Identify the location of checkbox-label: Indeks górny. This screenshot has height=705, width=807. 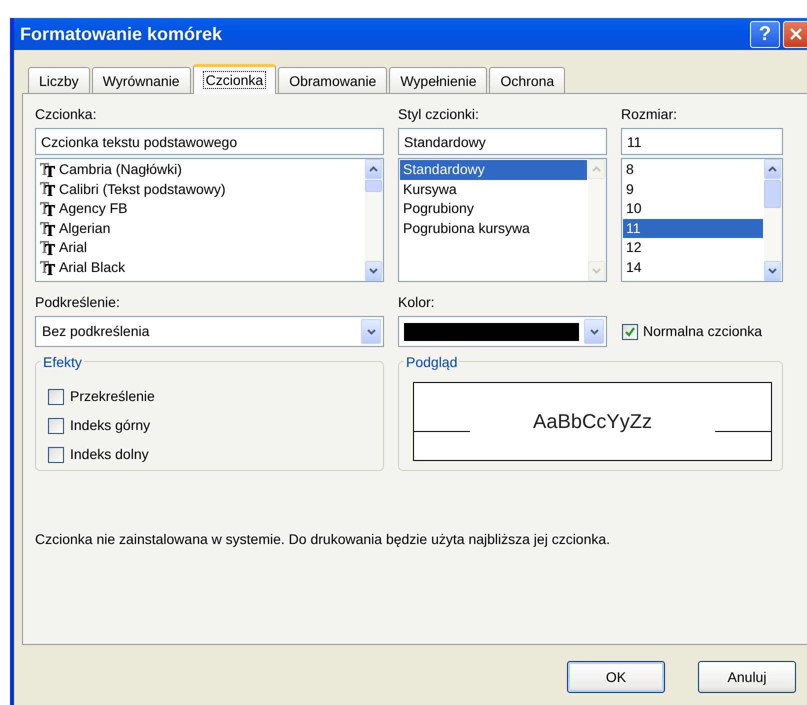
(110, 425).